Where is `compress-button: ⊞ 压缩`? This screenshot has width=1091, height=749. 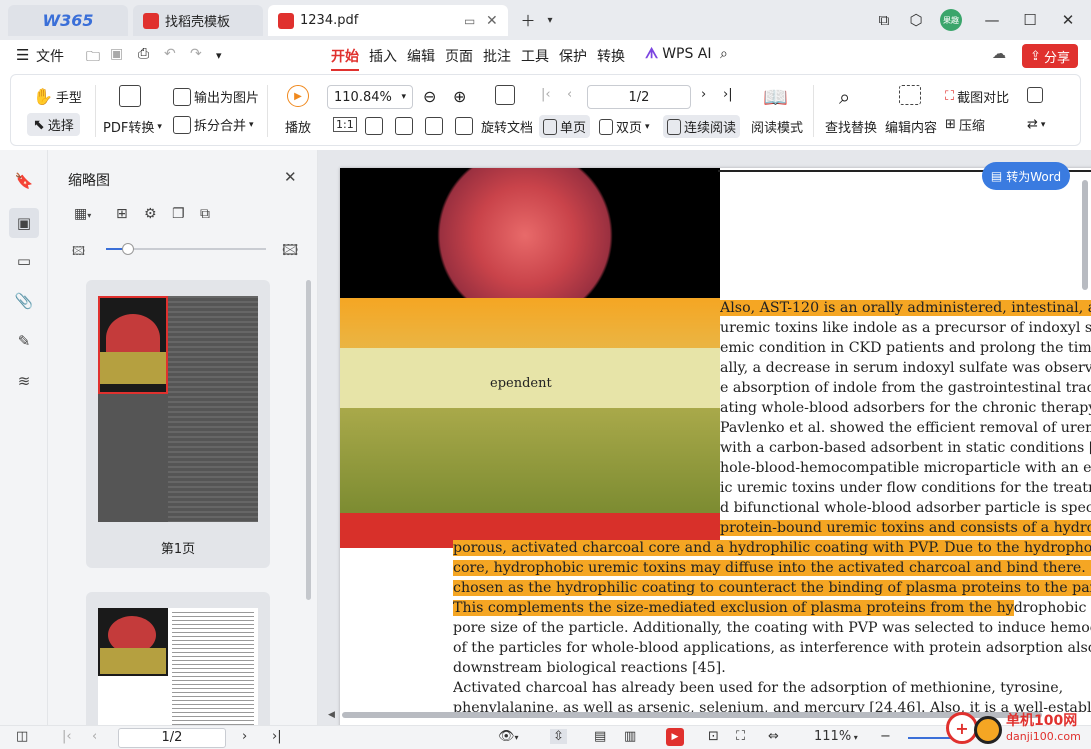 compress-button: ⊞ 压缩 is located at coordinates (965, 124).